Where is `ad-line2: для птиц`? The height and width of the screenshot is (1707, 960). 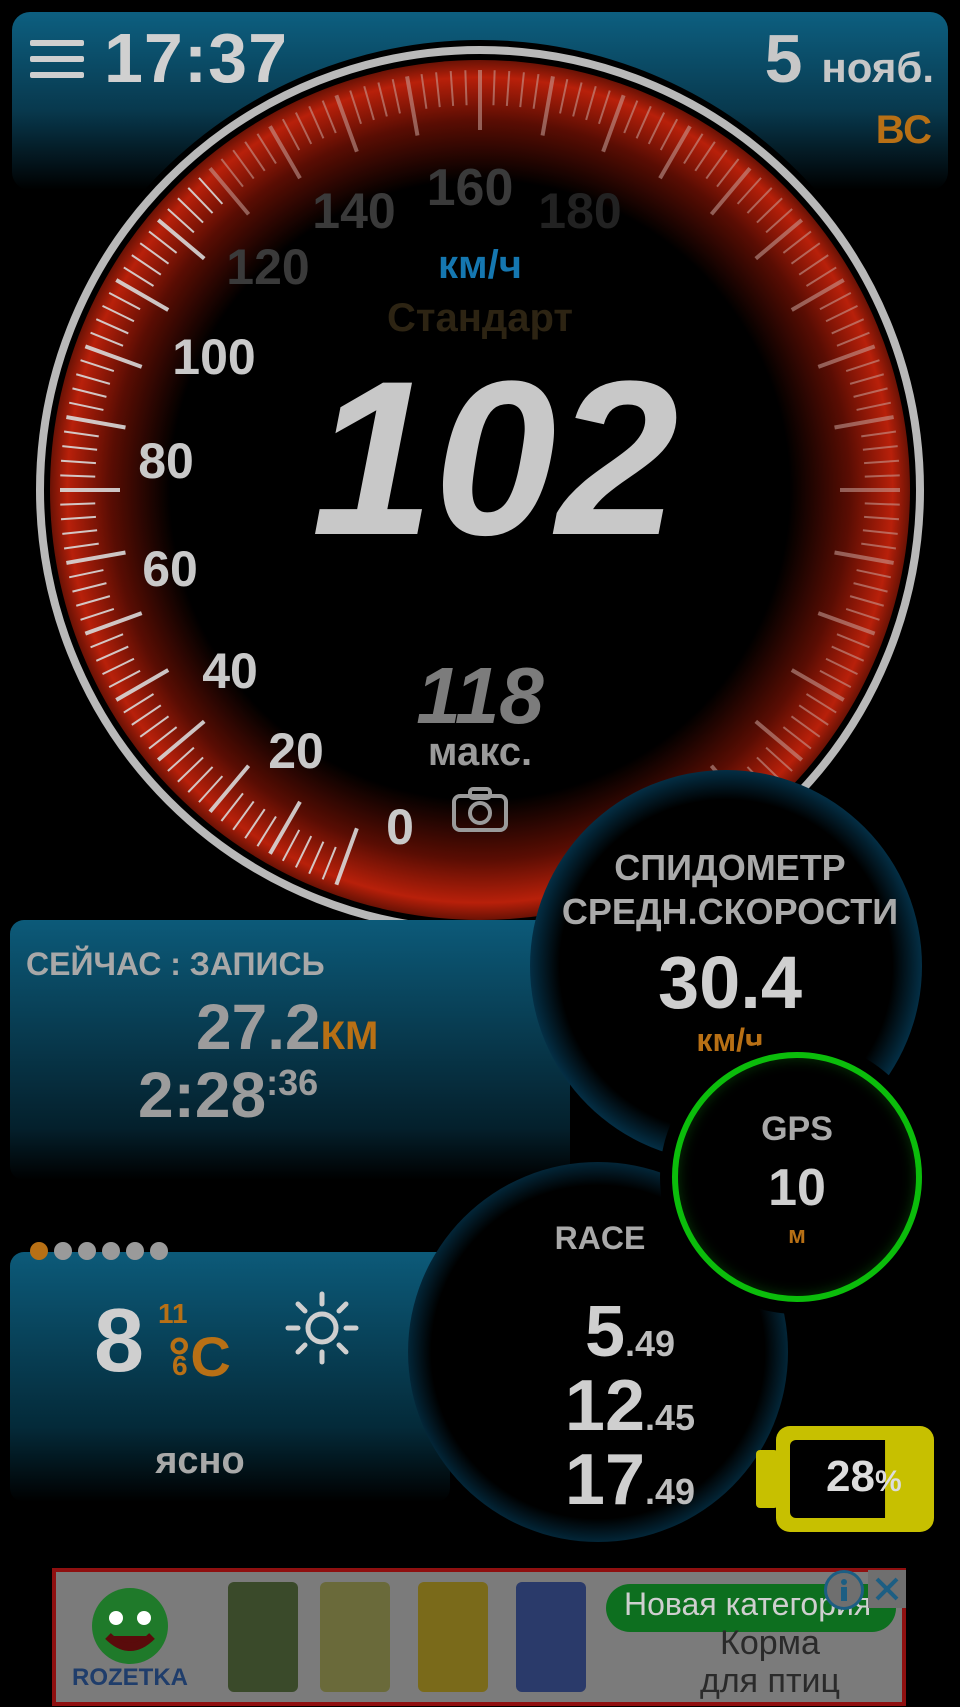
ad-line2: для птиц is located at coordinates (770, 1681).